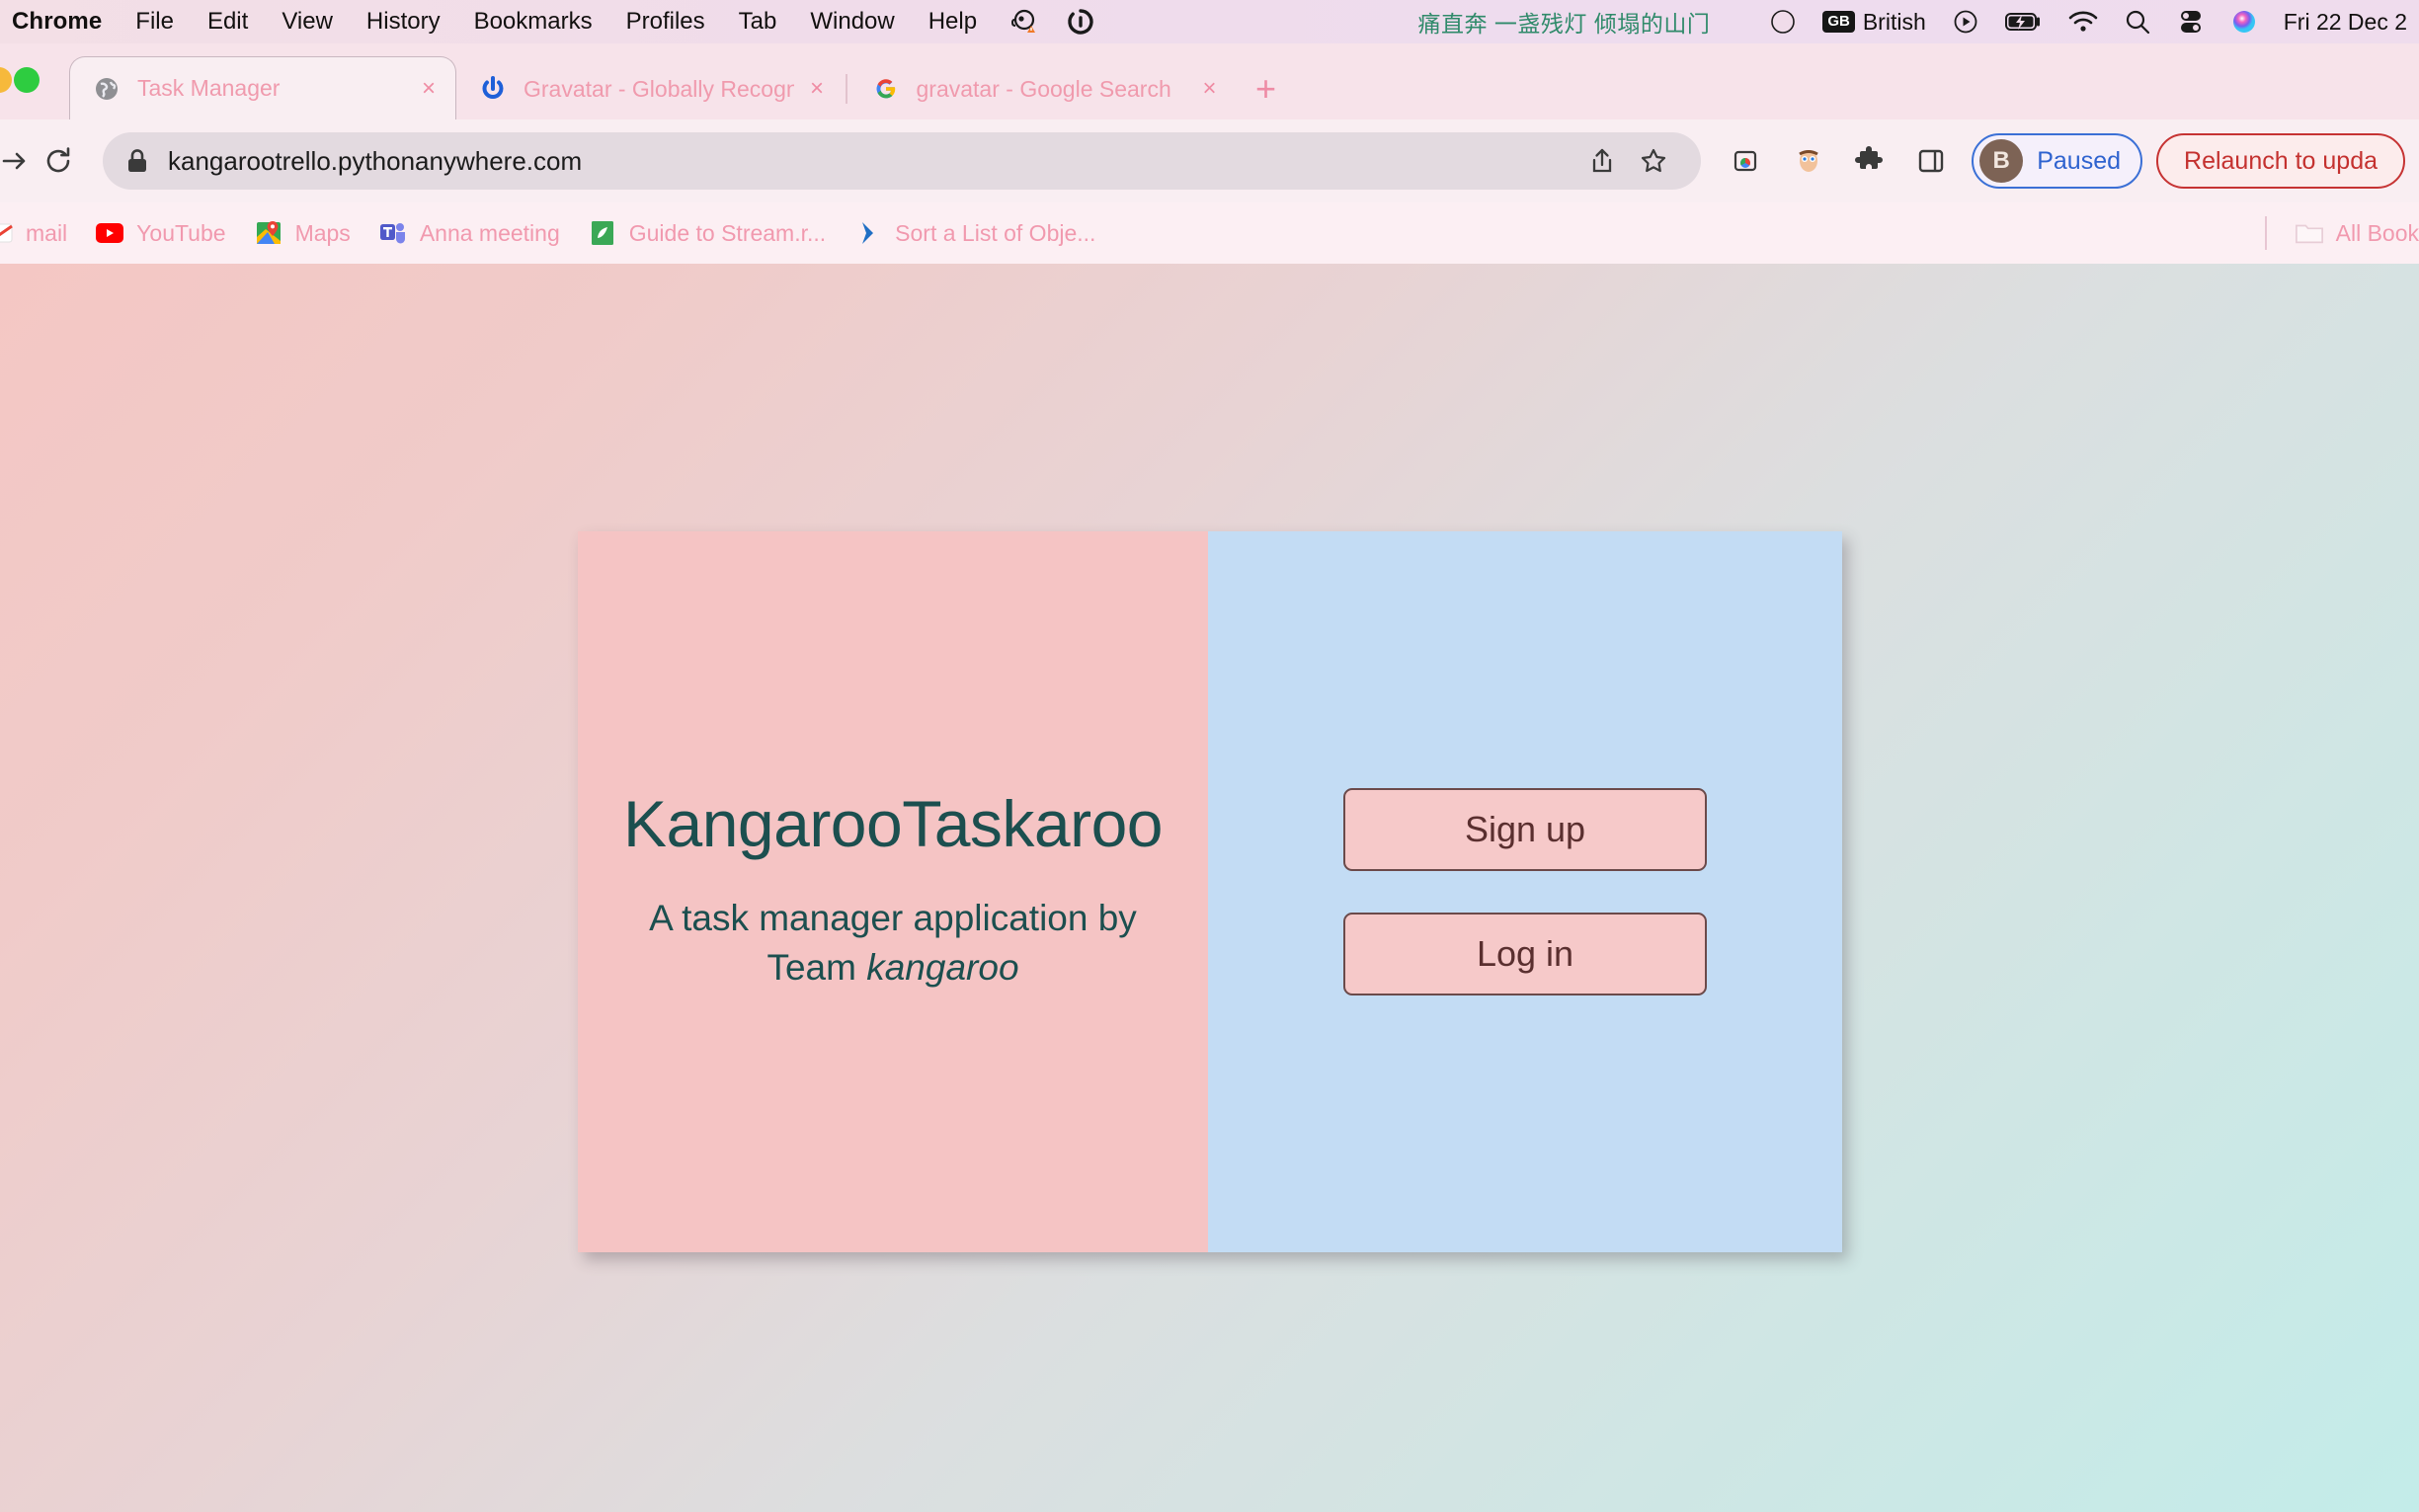 The height and width of the screenshot is (1512, 2419). Describe the element at coordinates (893, 824) in the screenshot. I see `page-title: KangarooTaskaroo` at that location.